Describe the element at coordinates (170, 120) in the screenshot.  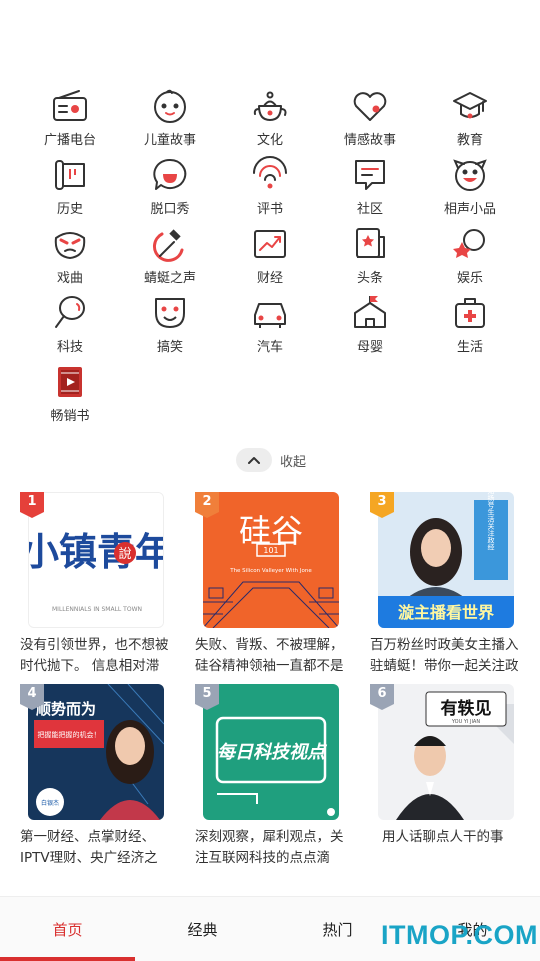
I see `category-item: 儿童故事` at that location.